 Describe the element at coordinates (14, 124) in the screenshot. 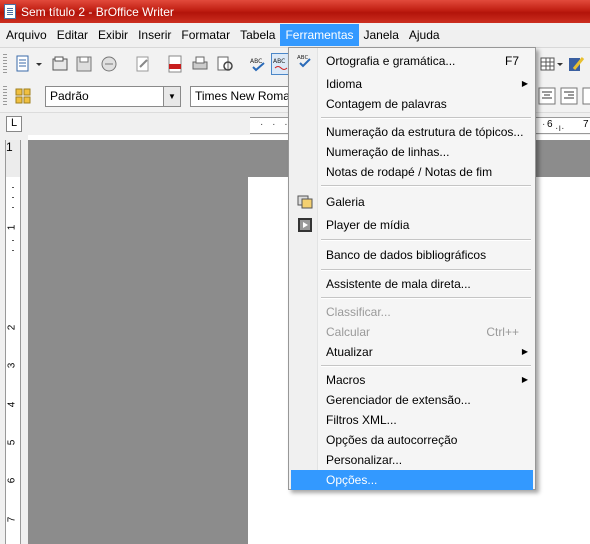

I see `tab-stop-selector-icon: L` at that location.